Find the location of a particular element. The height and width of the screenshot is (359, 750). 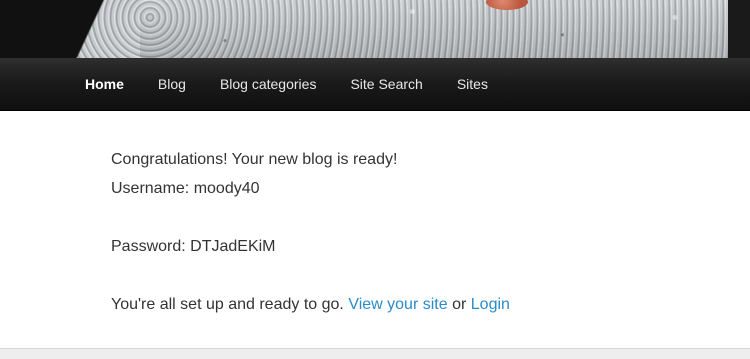

password-line: Password: DTJadEKiM is located at coordinates (193, 246).